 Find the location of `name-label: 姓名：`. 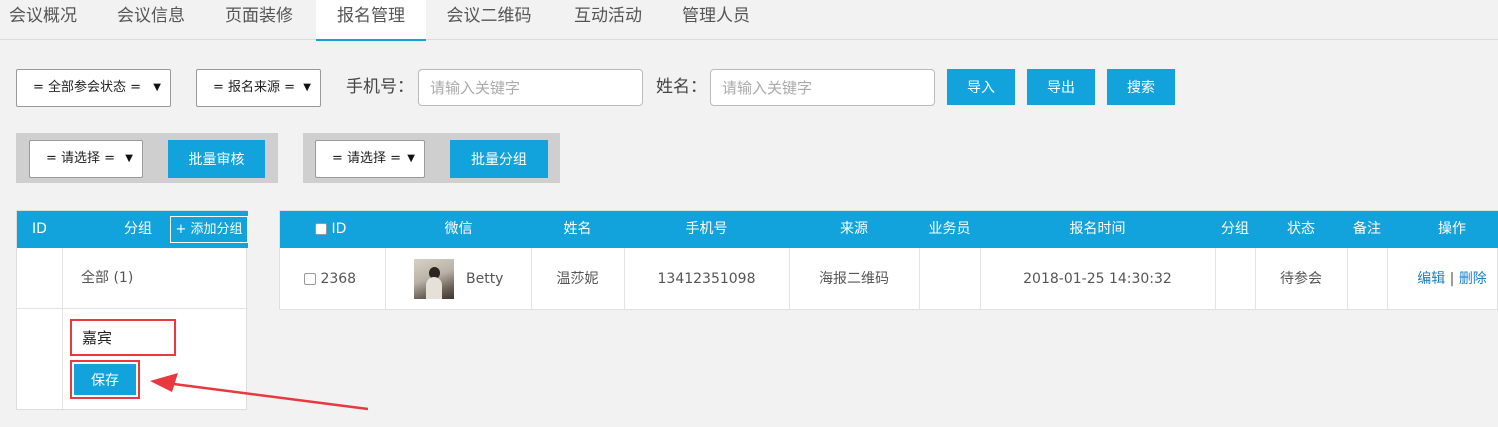

name-label: 姓名： is located at coordinates (681, 87).